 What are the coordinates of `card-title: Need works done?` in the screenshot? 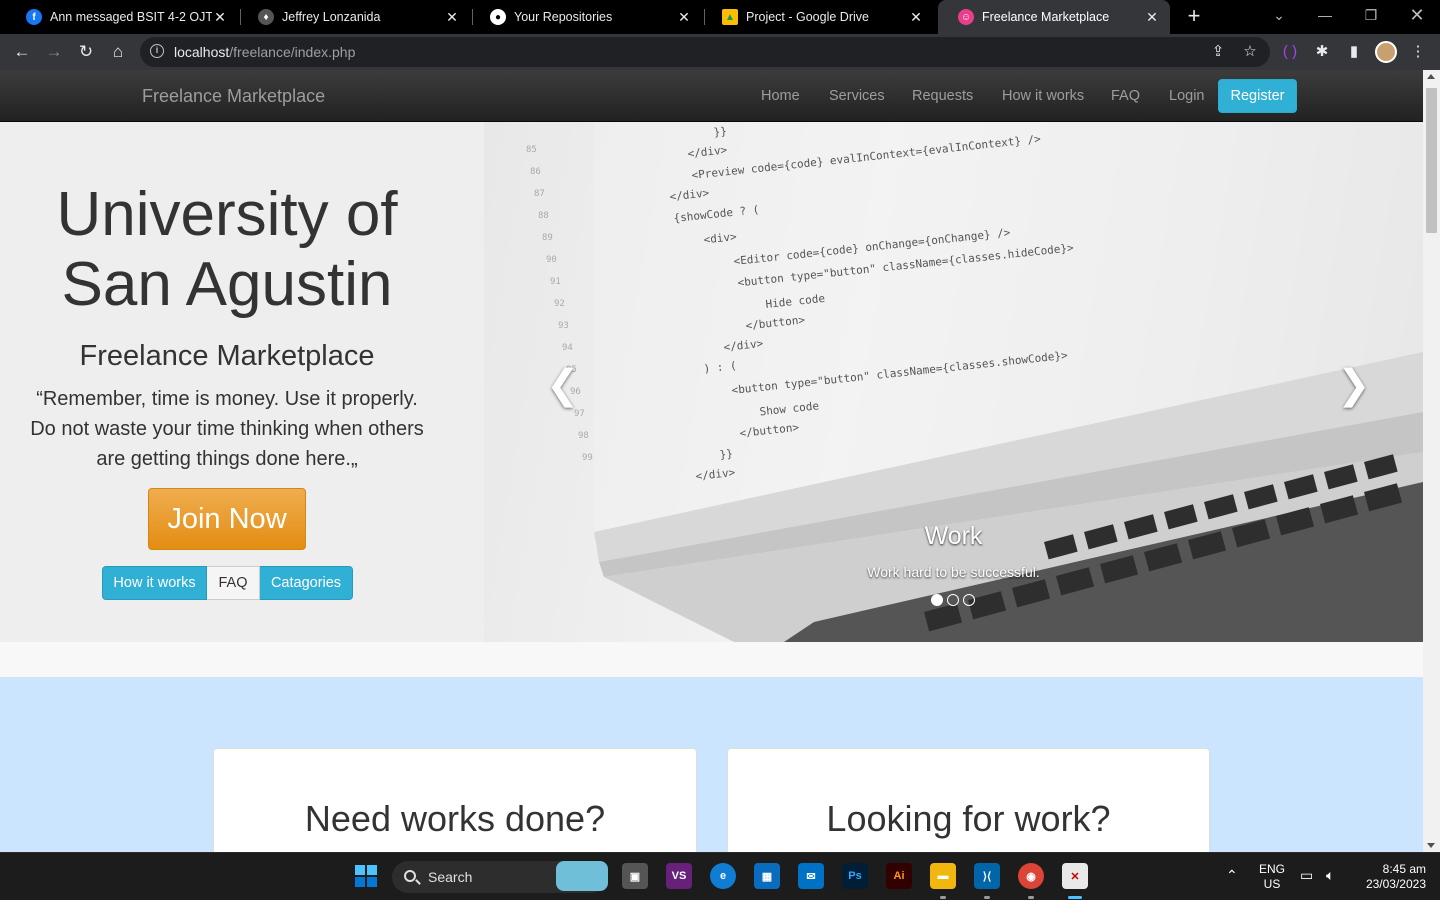 It's located at (455, 818).